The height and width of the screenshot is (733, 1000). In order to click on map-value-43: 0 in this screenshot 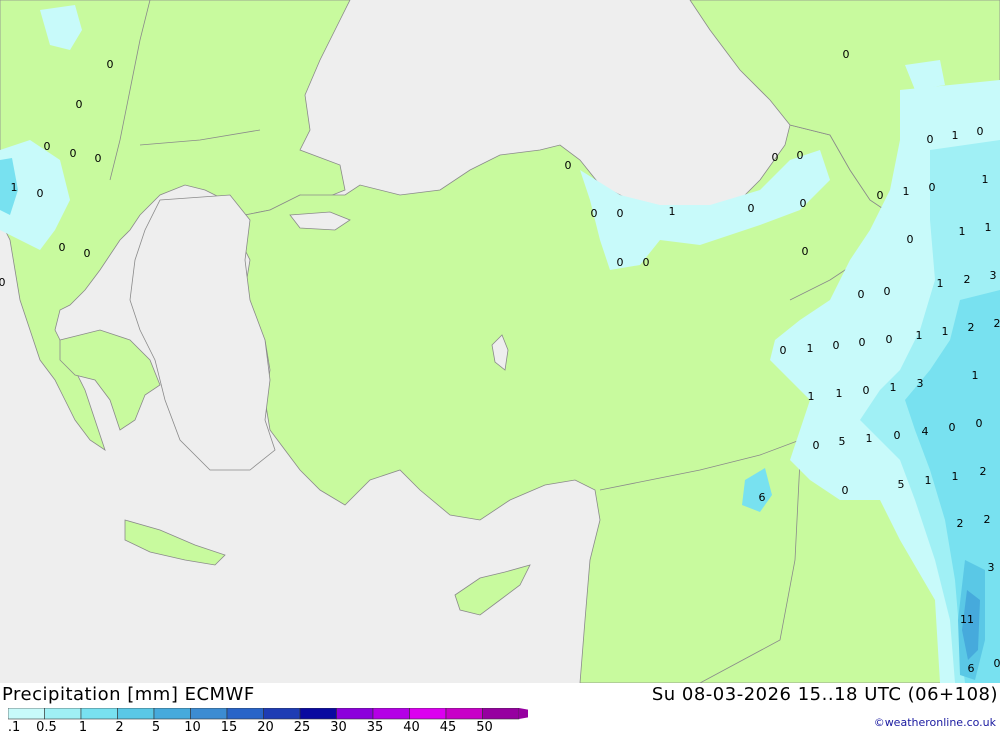, I will do `click(836, 345)`.